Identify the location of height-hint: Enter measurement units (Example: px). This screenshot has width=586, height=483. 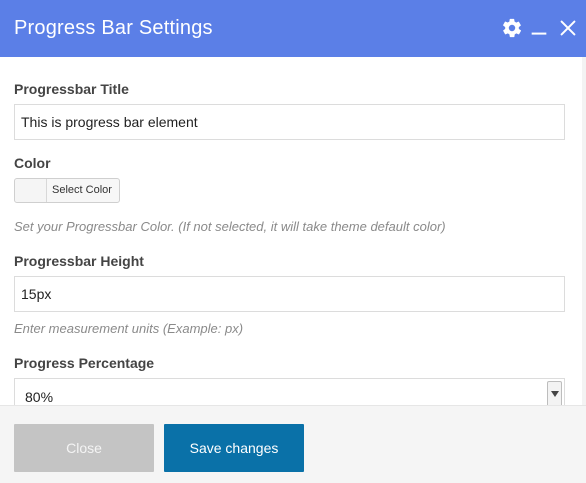
(129, 328).